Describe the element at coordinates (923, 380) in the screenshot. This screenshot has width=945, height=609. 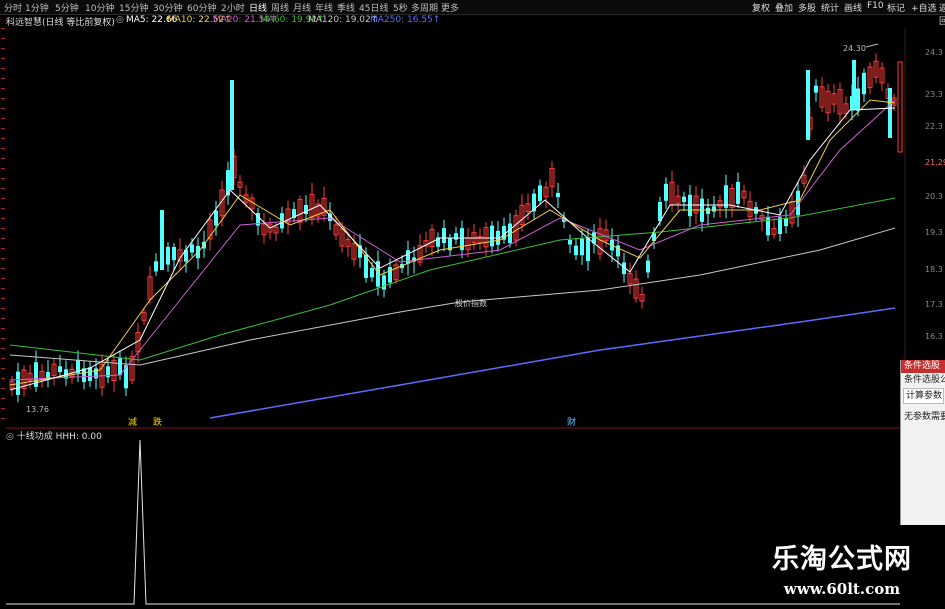
I see `formula-row: 条件选股公式` at that location.